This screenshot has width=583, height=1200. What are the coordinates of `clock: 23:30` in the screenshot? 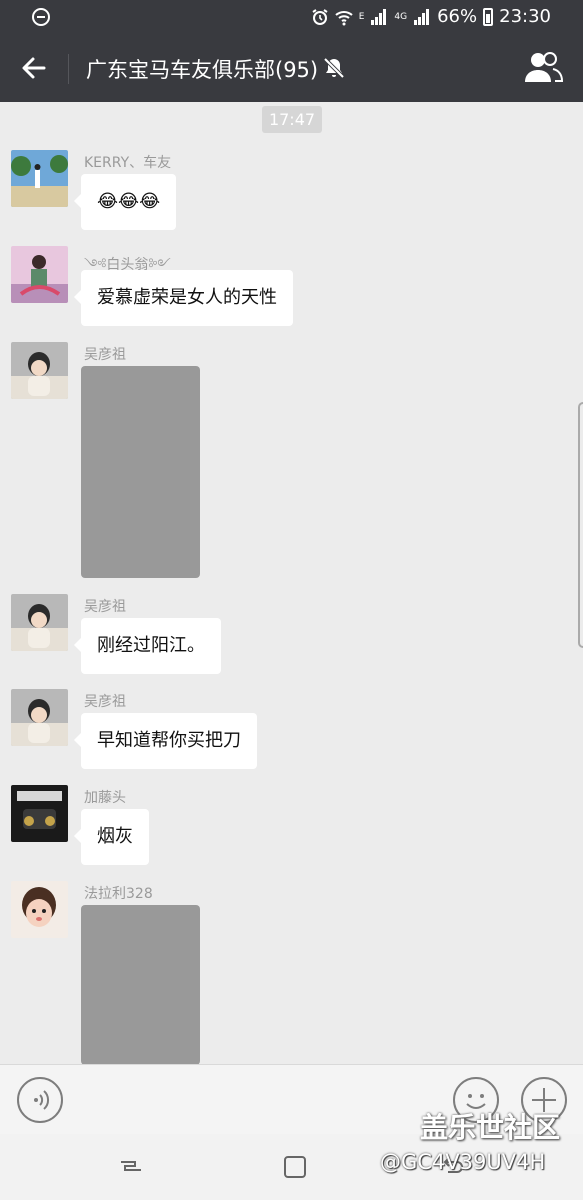 It's located at (525, 16).